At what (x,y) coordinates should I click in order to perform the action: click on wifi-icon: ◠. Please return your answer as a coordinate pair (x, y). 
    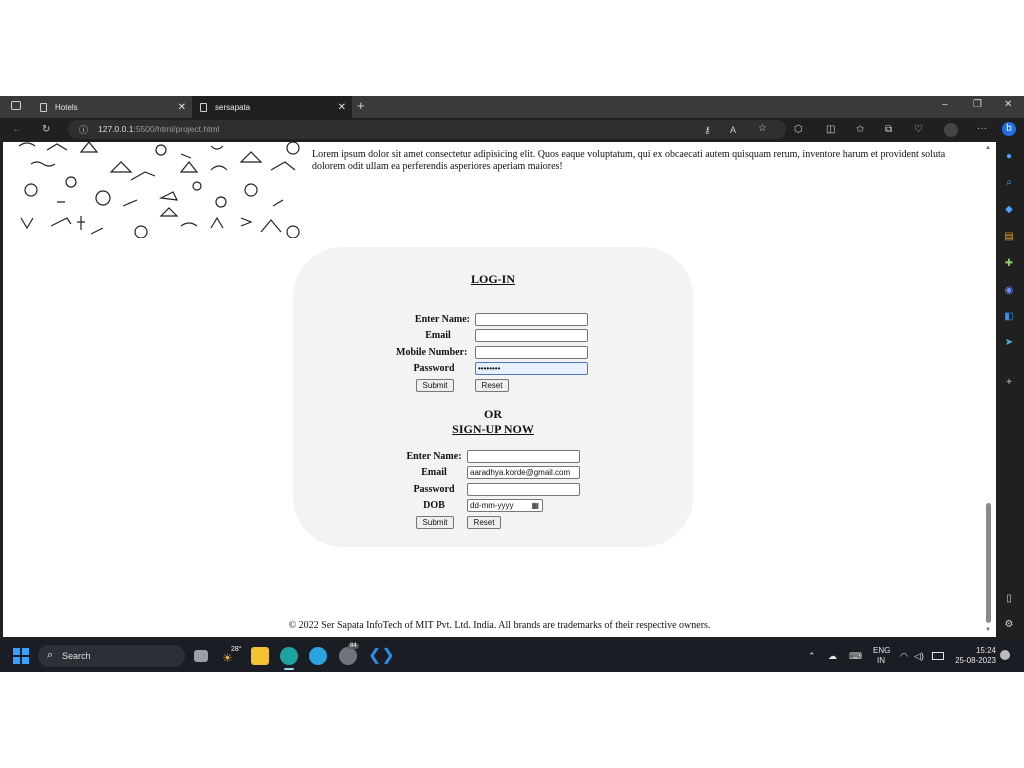
    Looking at the image, I should click on (904, 656).